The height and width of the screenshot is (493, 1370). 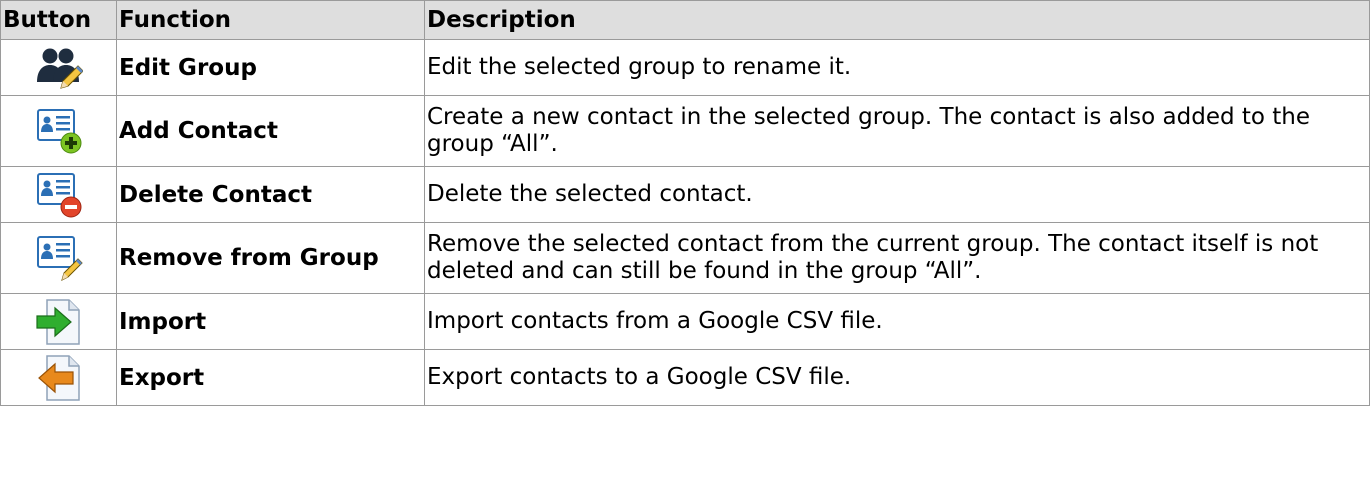 I want to click on function-label: Remove from Group, so click(x=270, y=258).